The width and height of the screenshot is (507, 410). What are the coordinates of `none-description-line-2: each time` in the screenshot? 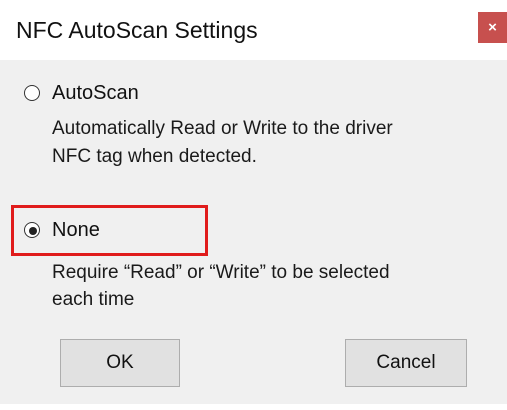 It's located at (93, 299).